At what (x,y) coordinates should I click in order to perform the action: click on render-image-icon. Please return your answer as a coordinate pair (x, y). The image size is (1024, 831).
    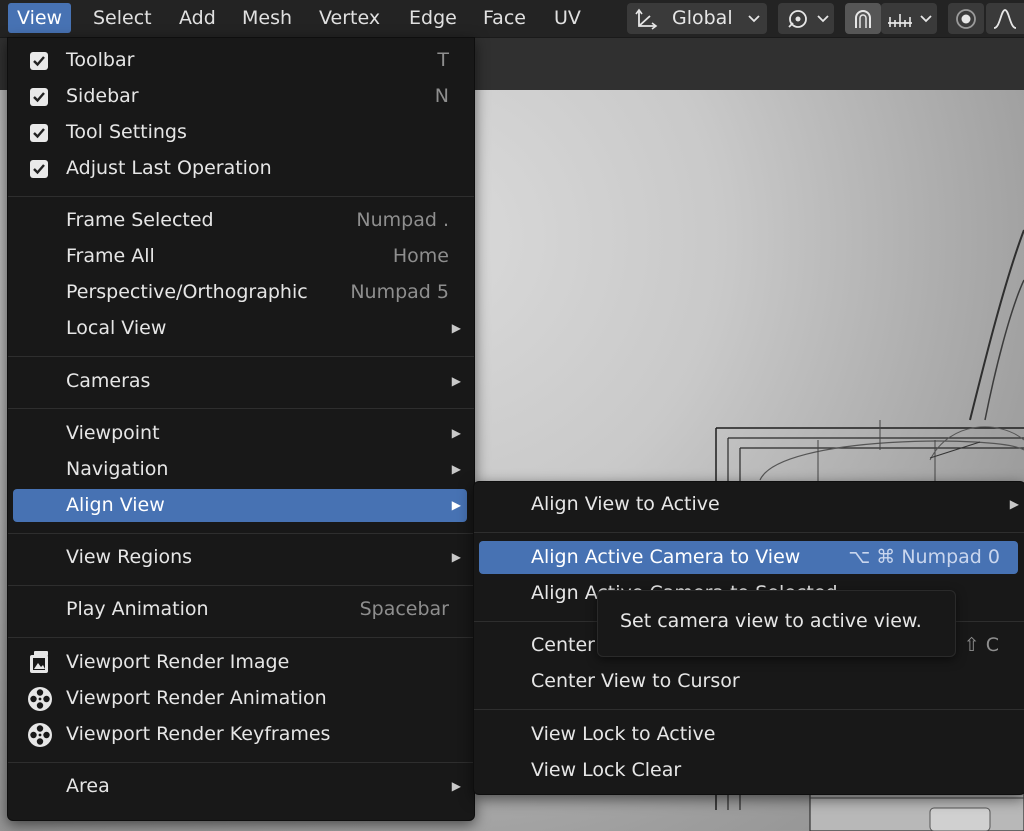
    Looking at the image, I should click on (39, 662).